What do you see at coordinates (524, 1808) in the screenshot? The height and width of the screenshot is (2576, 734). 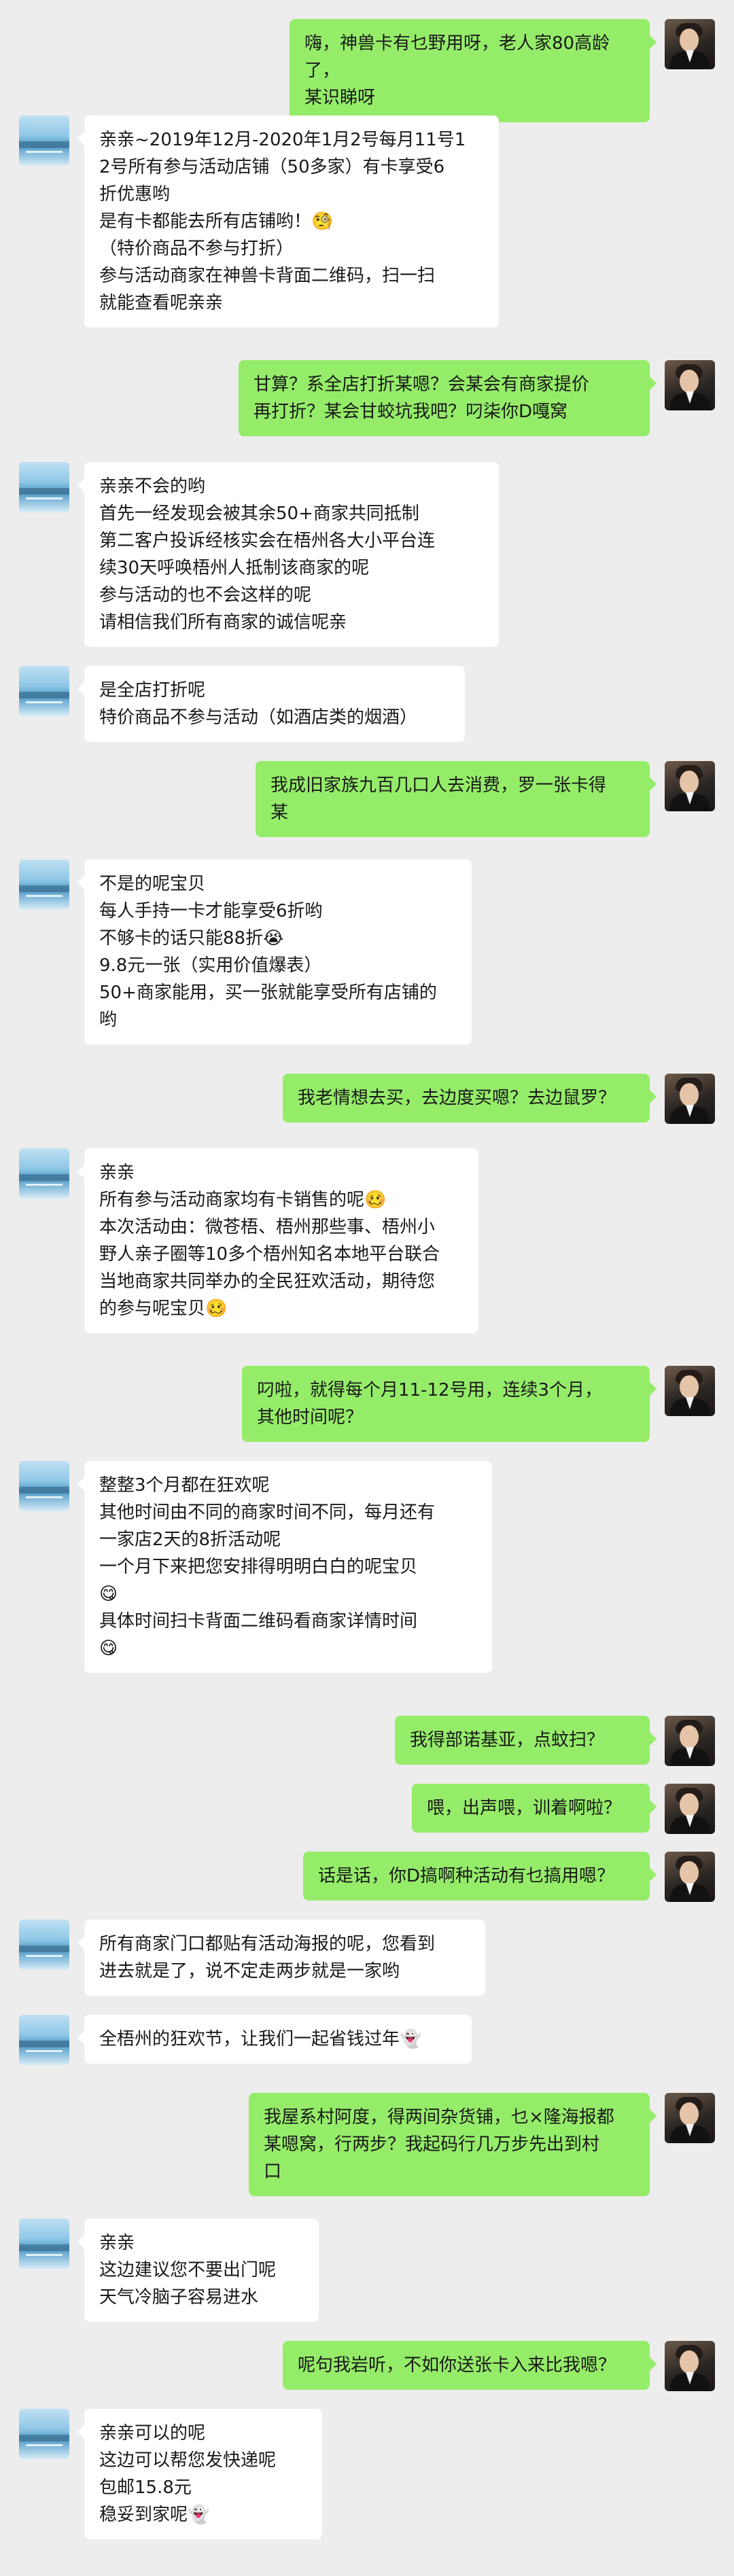 I see `message-line: 喂，出声喂，训着啊啦？` at bounding box center [524, 1808].